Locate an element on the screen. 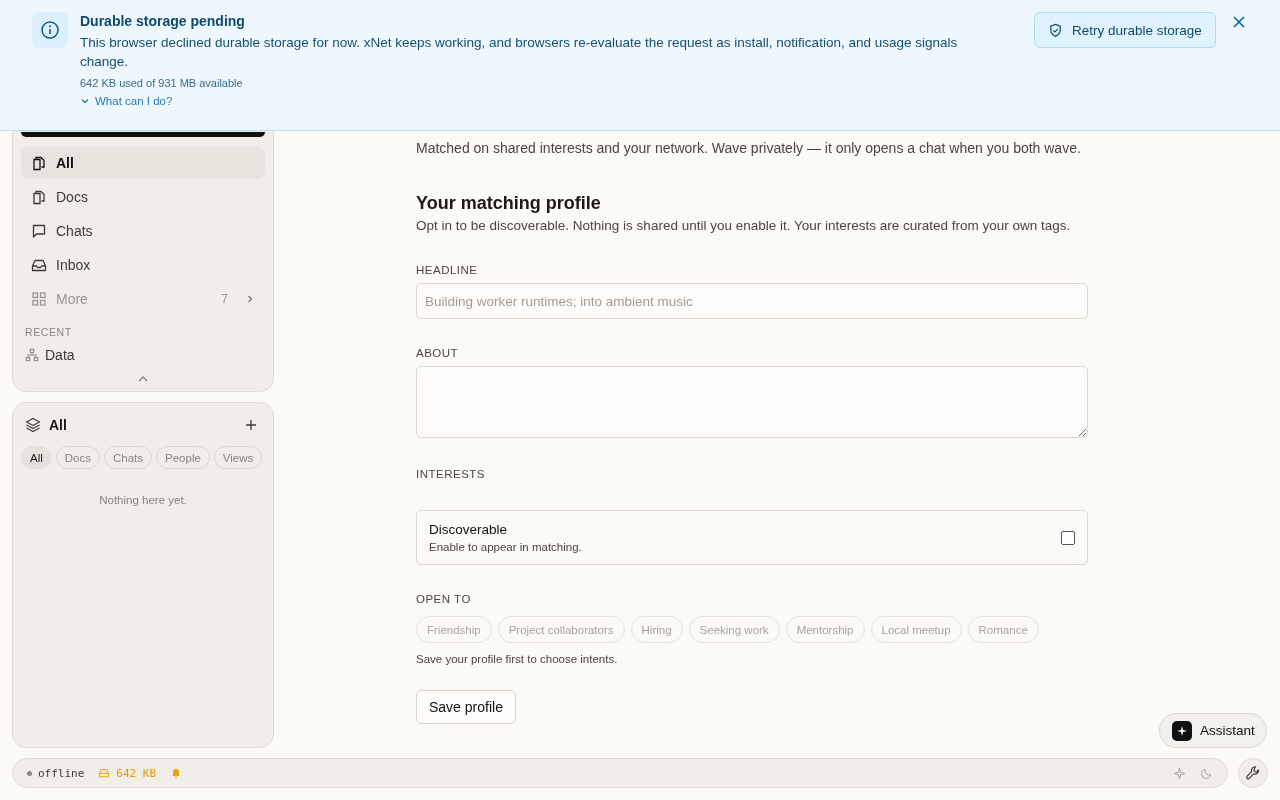 This screenshot has width=1280, height=800. field-label: HEADLINE is located at coordinates (447, 270).